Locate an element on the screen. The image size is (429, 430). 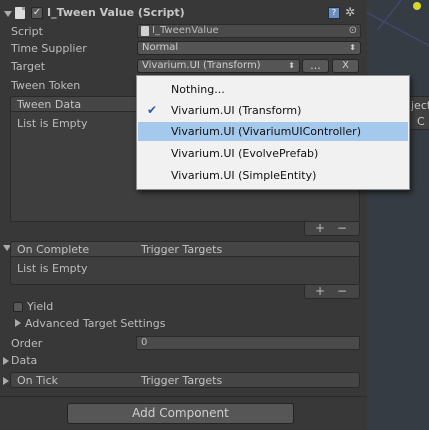
script-value: I_TweenValue is located at coordinates (185, 30).